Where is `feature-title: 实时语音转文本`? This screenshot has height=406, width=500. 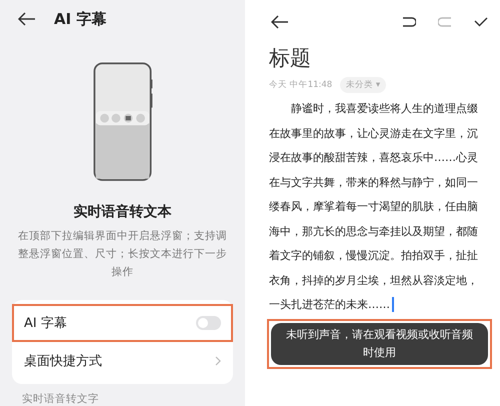
feature-title: 实时语音转文本 is located at coordinates (122, 212).